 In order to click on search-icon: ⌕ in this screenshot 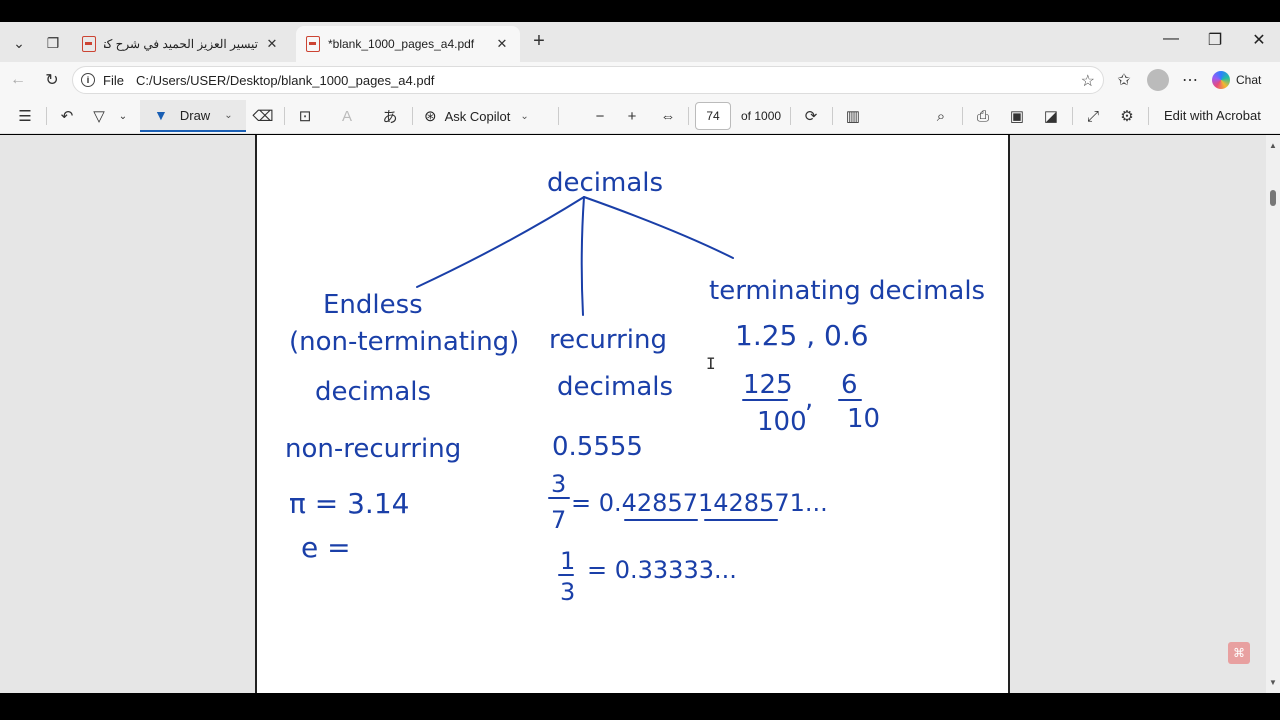, I will do `click(941, 116)`.